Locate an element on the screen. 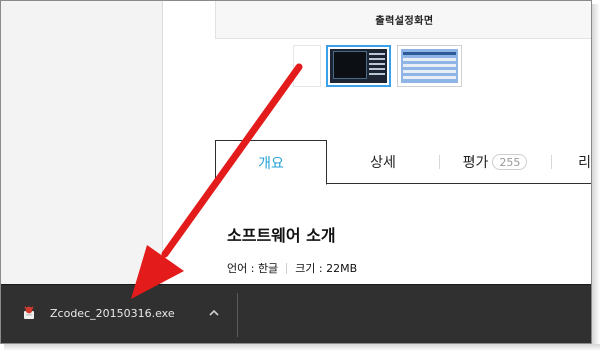 The width and height of the screenshot is (600, 351). tab-overview: 개요 is located at coordinates (271, 162).